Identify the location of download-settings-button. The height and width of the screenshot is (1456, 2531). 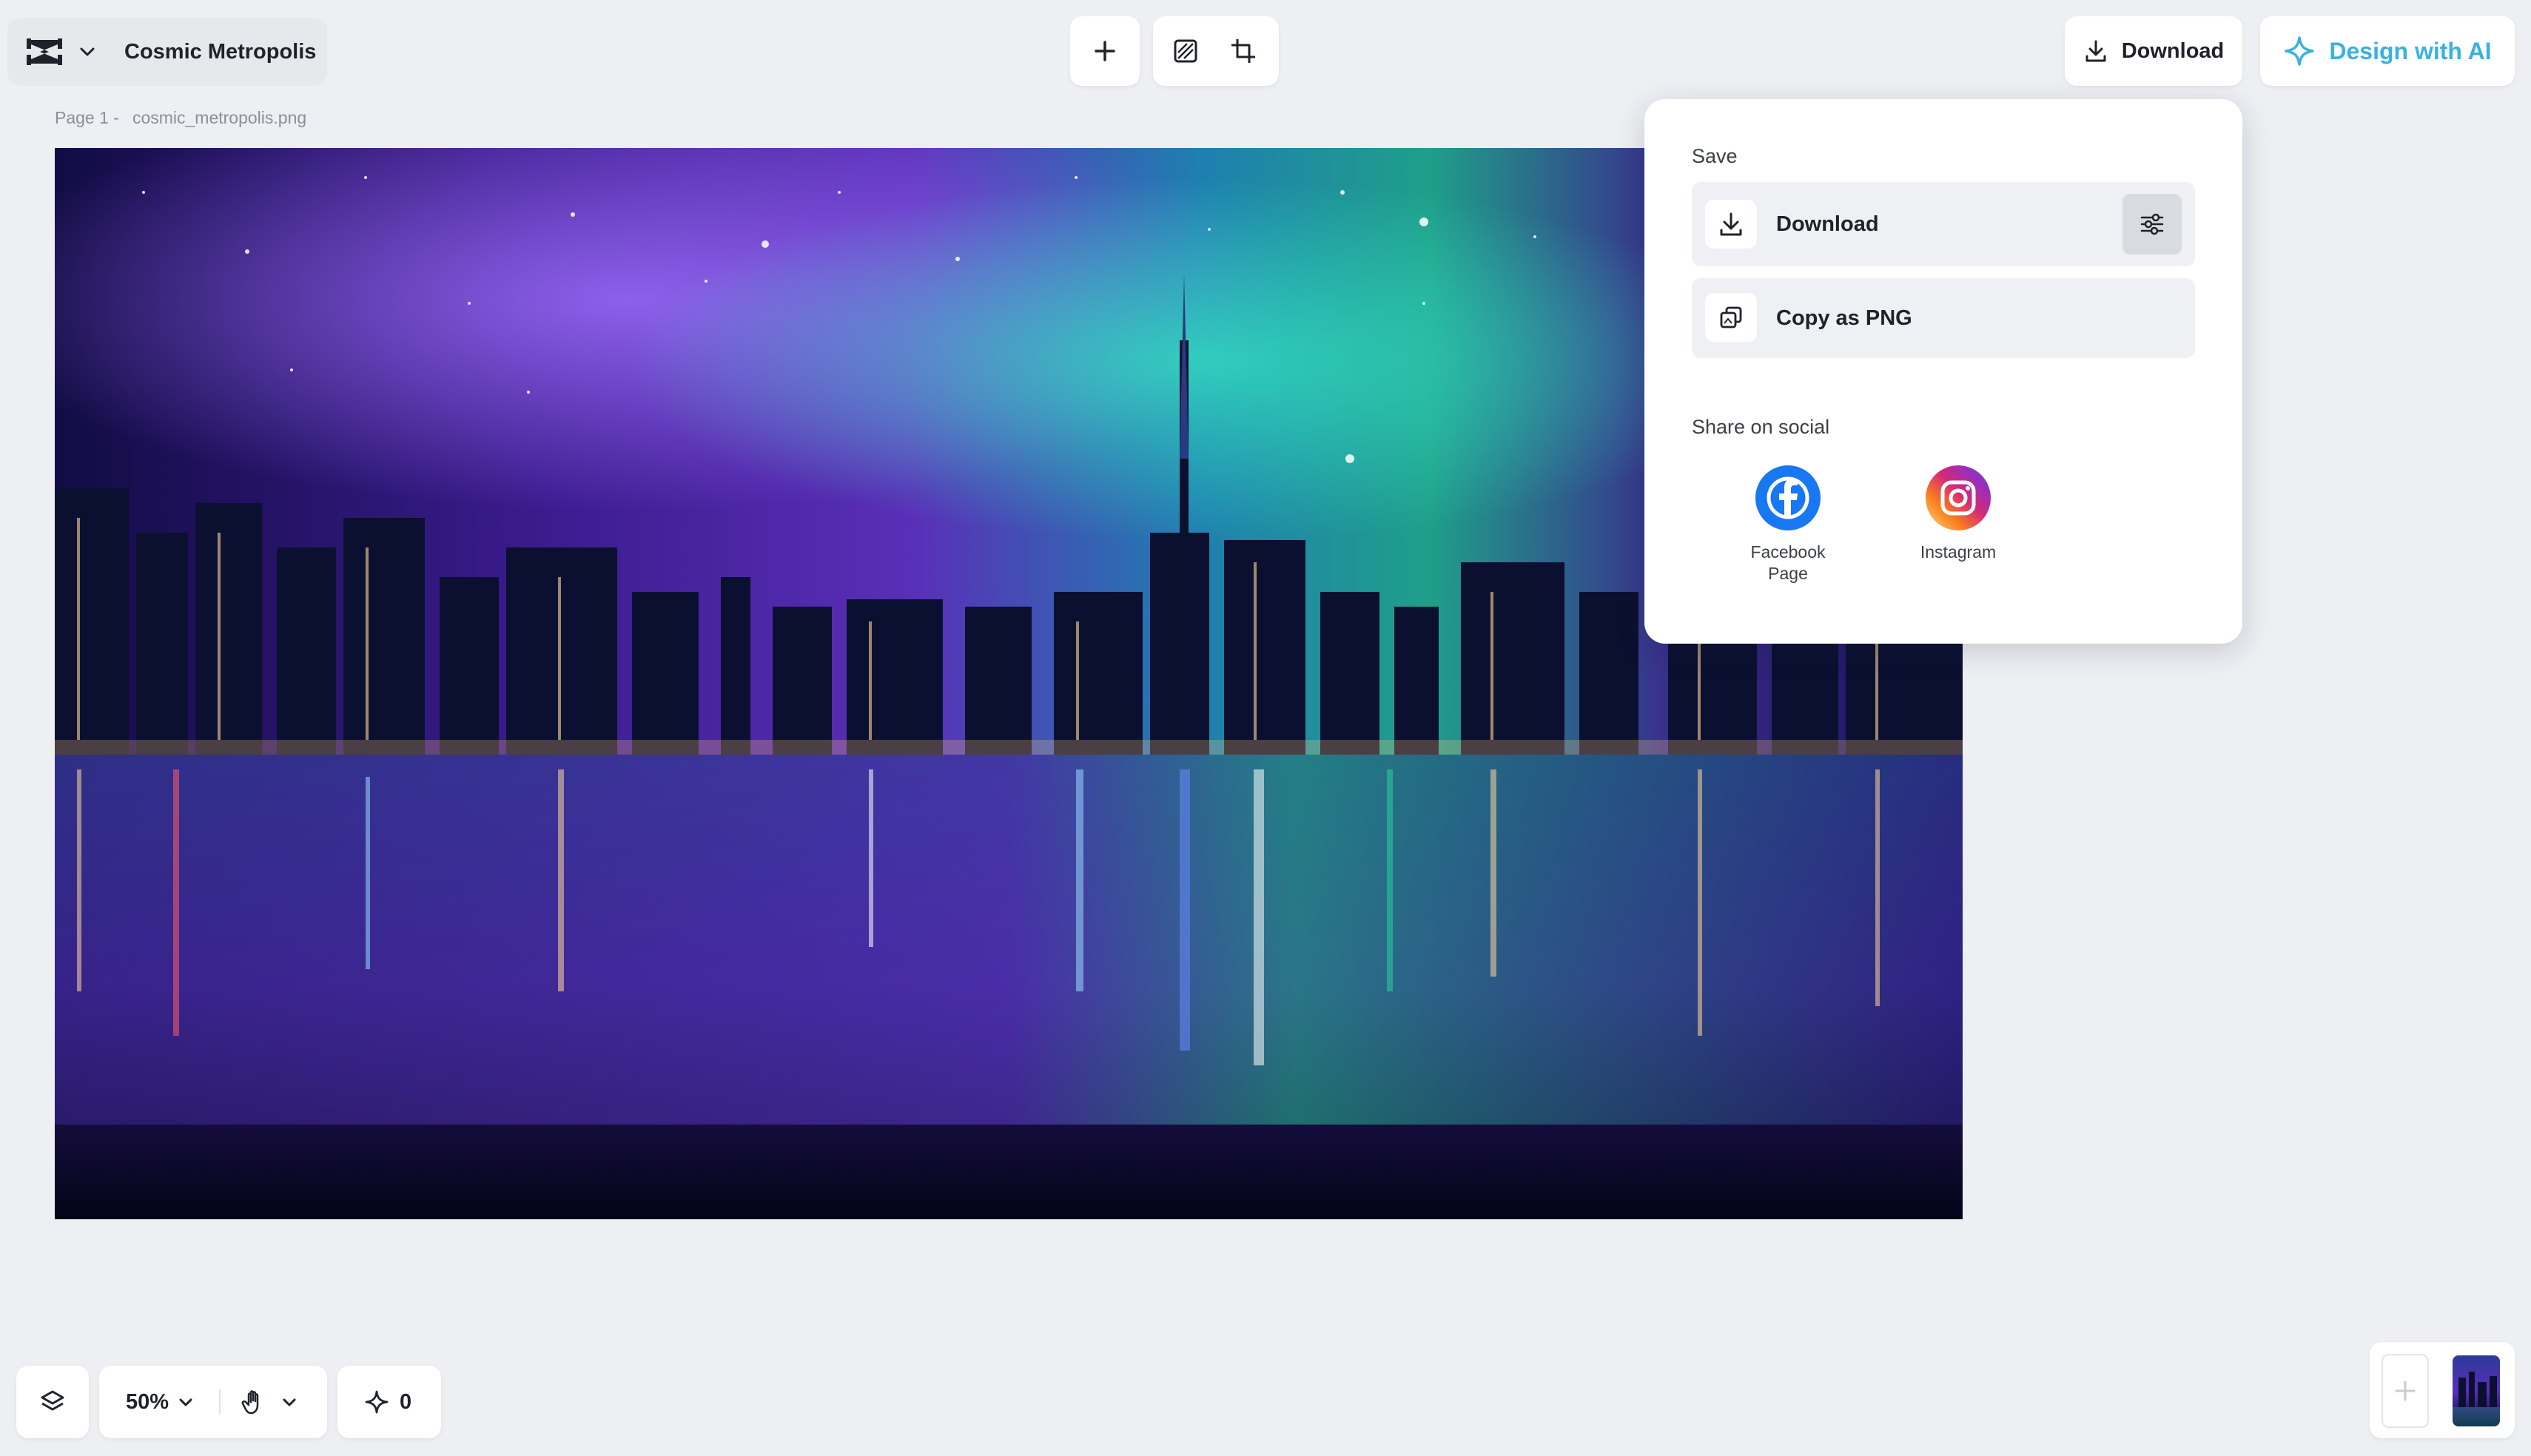
(2152, 224).